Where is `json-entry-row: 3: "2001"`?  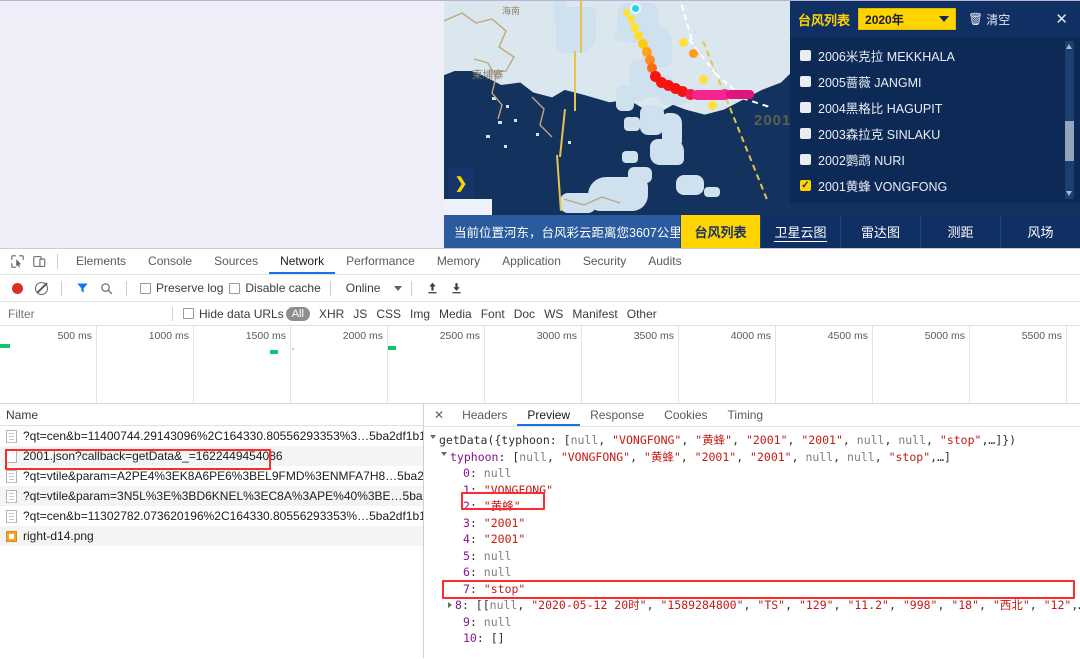
json-entry-row: 3: "2001" is located at coordinates (755, 523).